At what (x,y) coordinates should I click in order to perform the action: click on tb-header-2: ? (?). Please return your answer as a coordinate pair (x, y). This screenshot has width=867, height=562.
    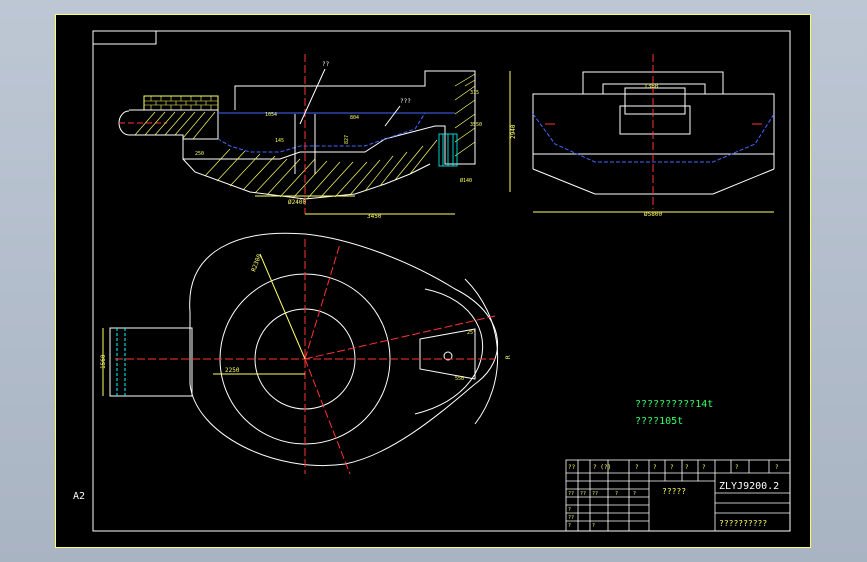
    Looking at the image, I should click on (602, 467).